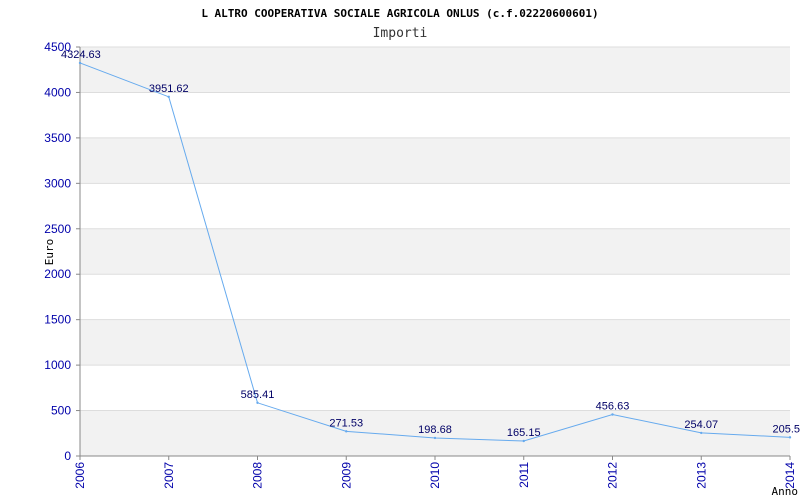  I want to click on x-tick-label: 2008, so click(258, 475).